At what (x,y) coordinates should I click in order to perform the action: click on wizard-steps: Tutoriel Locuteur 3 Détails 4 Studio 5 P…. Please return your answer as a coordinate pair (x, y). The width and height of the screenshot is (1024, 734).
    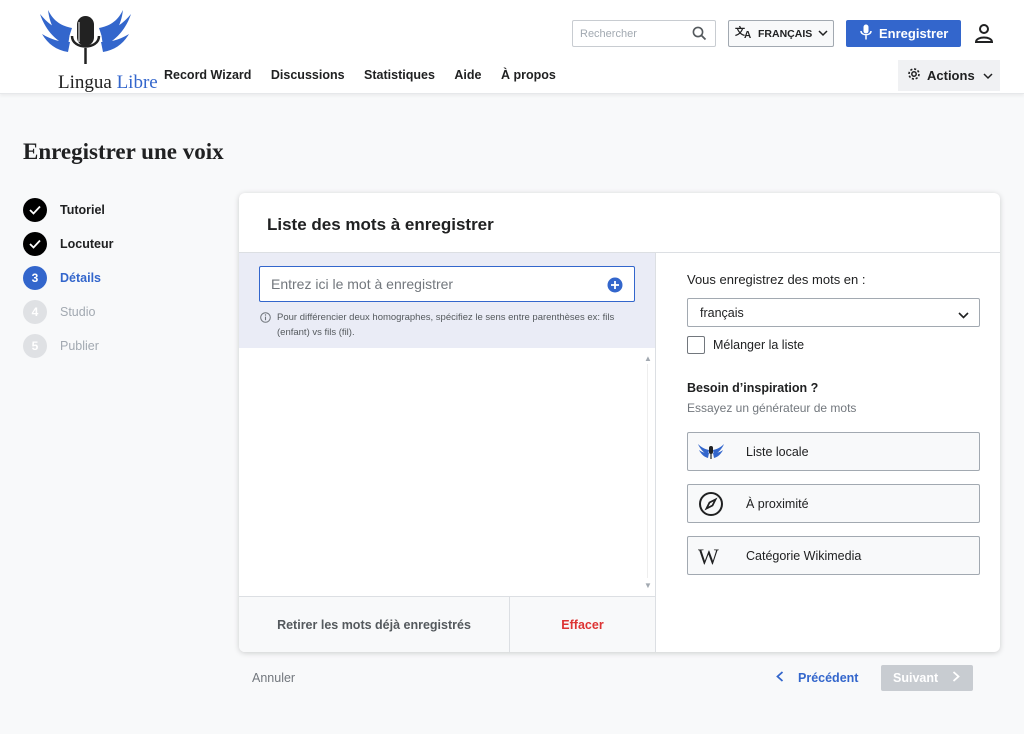
    Looking at the image, I should click on (68, 278).